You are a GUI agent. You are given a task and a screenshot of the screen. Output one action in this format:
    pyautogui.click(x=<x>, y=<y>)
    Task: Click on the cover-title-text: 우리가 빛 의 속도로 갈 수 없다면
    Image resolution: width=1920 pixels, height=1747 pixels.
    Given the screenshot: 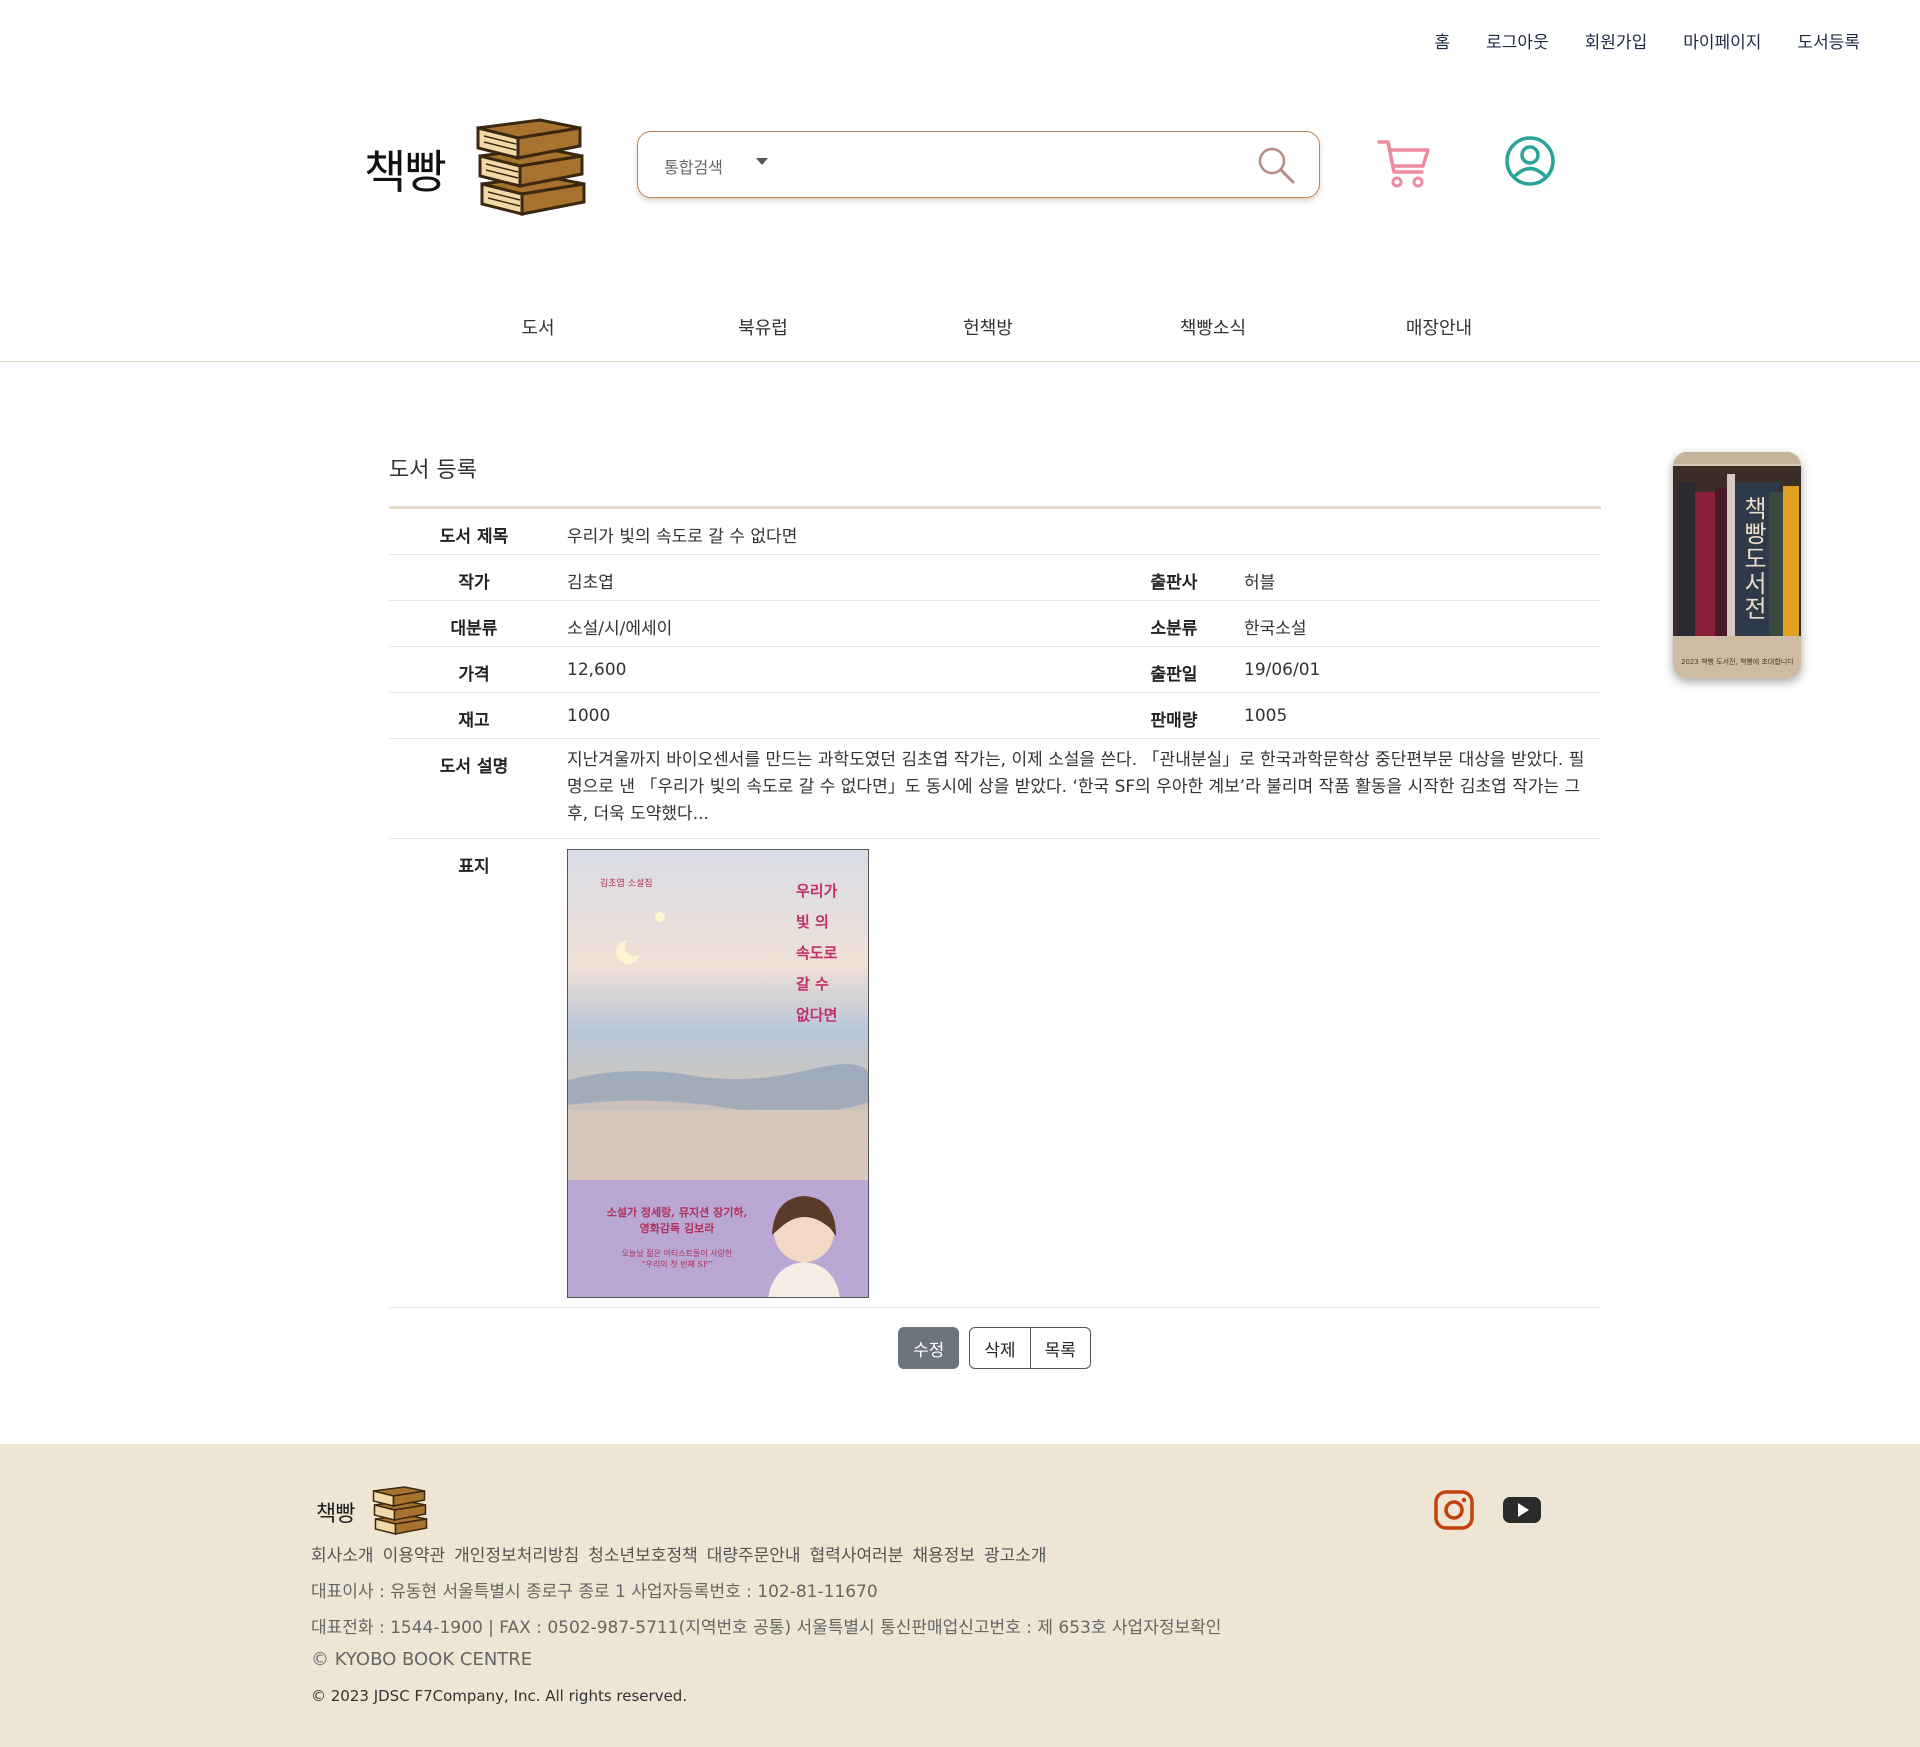 What is the action you would take?
    pyautogui.click(x=817, y=953)
    